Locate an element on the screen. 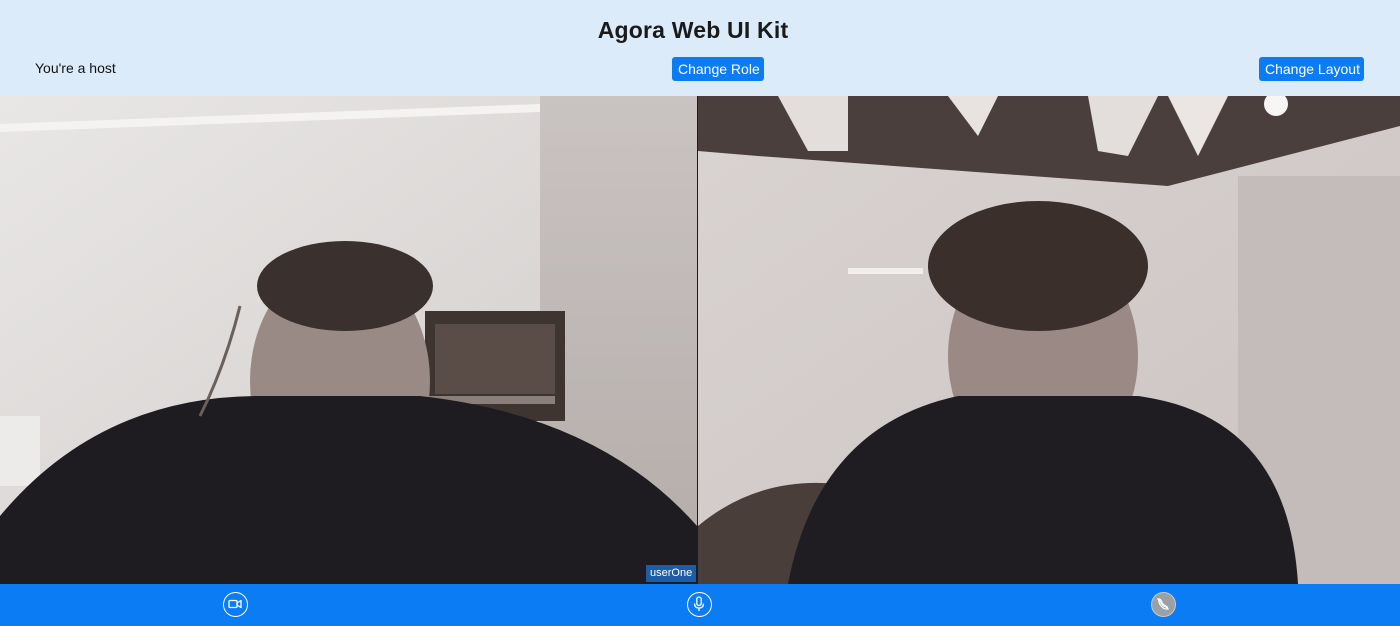  local-user-label: userOne is located at coordinates (671, 573).